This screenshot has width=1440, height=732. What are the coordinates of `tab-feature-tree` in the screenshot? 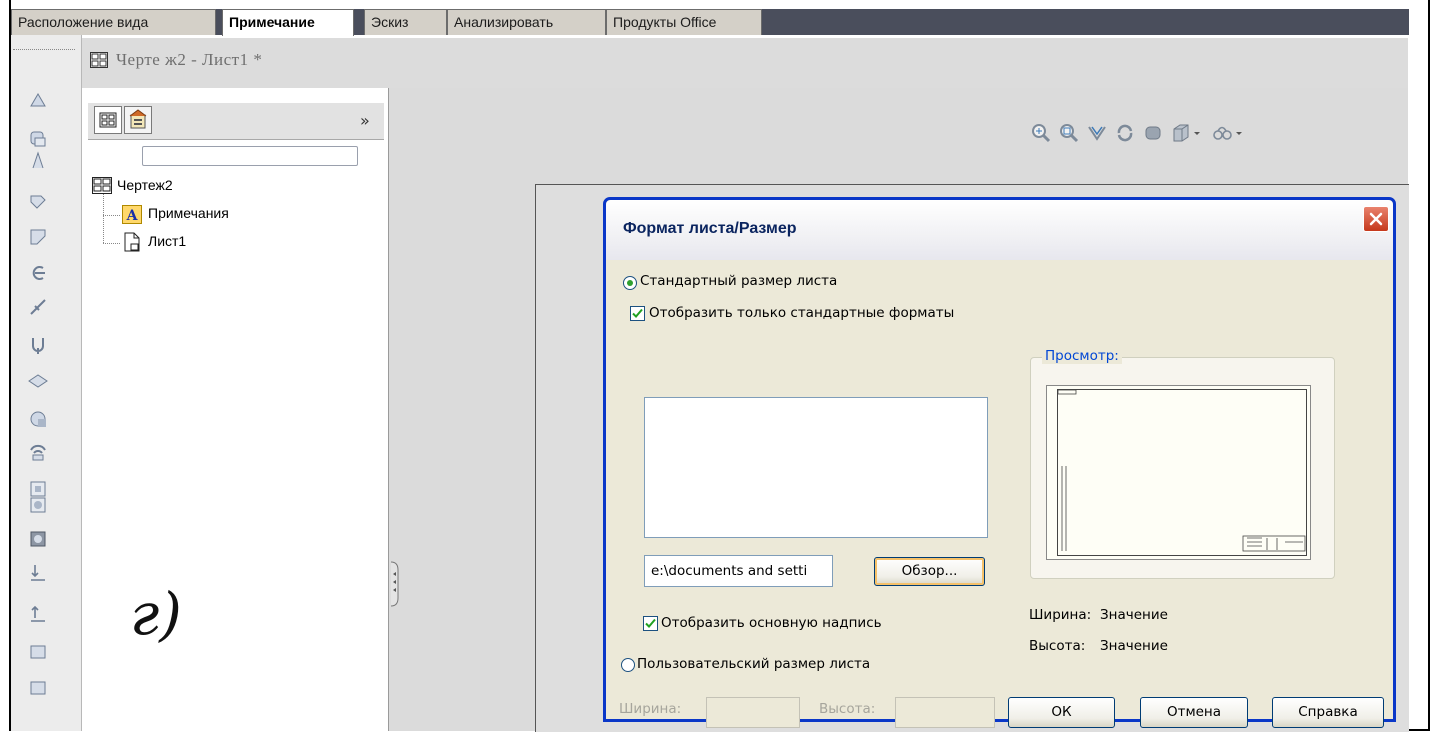 It's located at (108, 120).